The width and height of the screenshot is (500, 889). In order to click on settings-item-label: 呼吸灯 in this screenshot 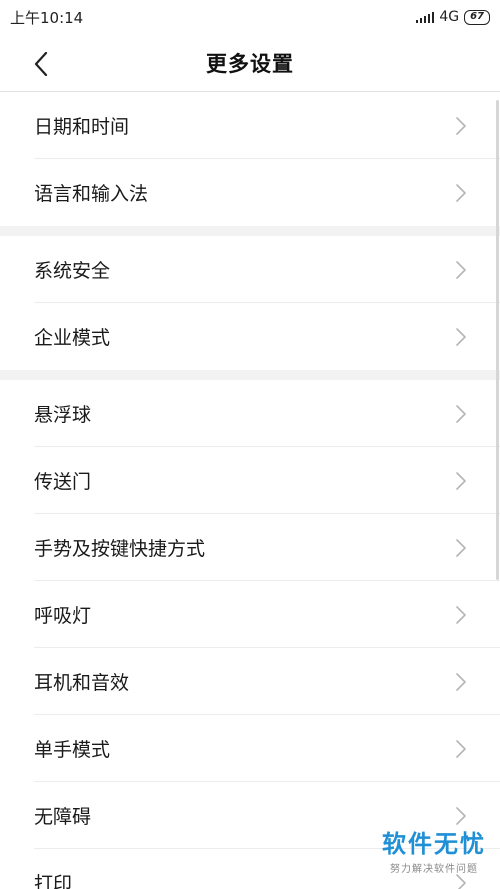, I will do `click(63, 616)`.